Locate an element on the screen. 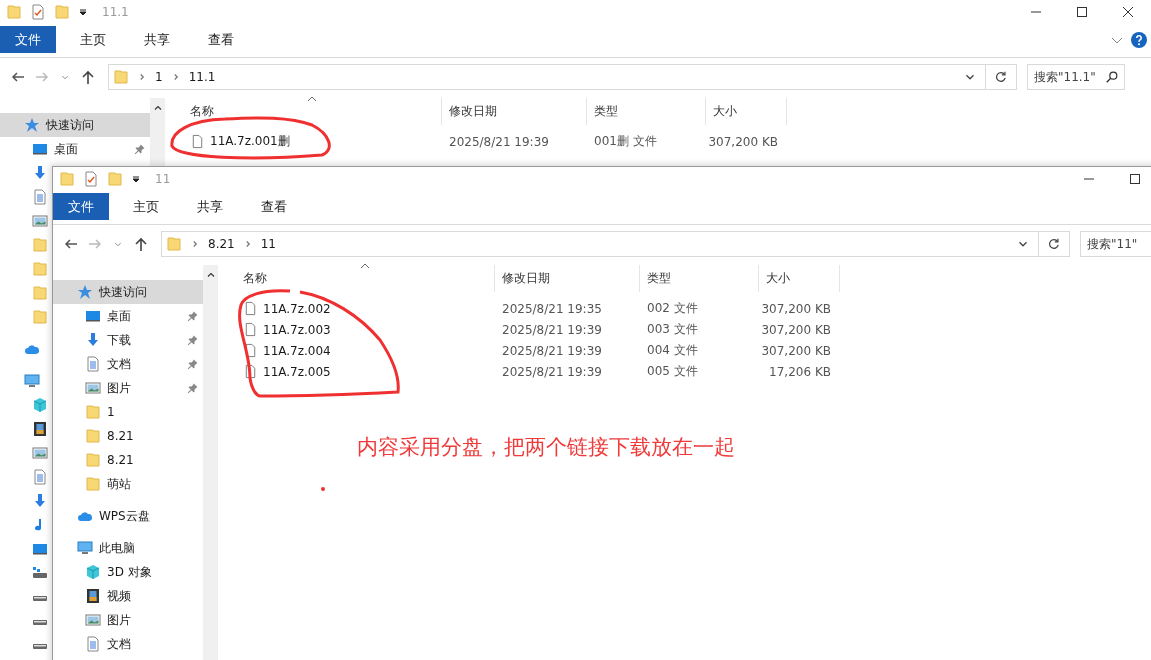 Image resolution: width=1151 pixels, height=660 pixels. scrollbar is located at coordinates (210, 462).